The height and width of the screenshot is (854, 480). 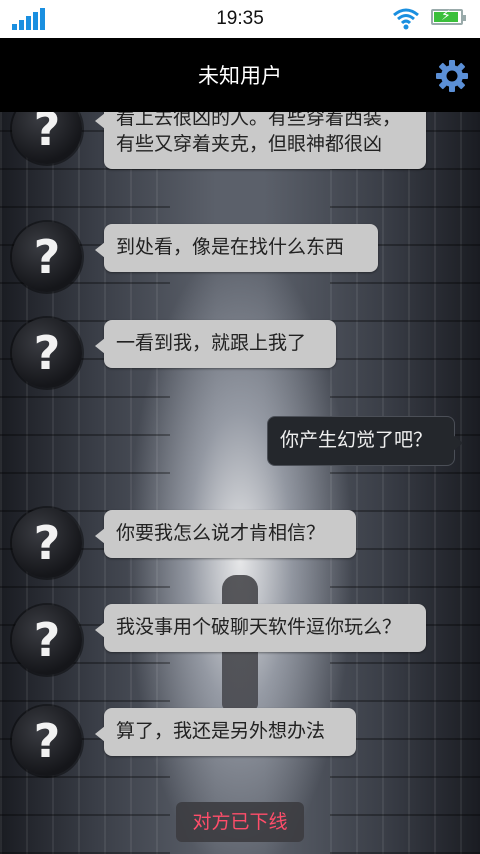 I want to click on offline-status-badge: 对方已下线, so click(x=240, y=822).